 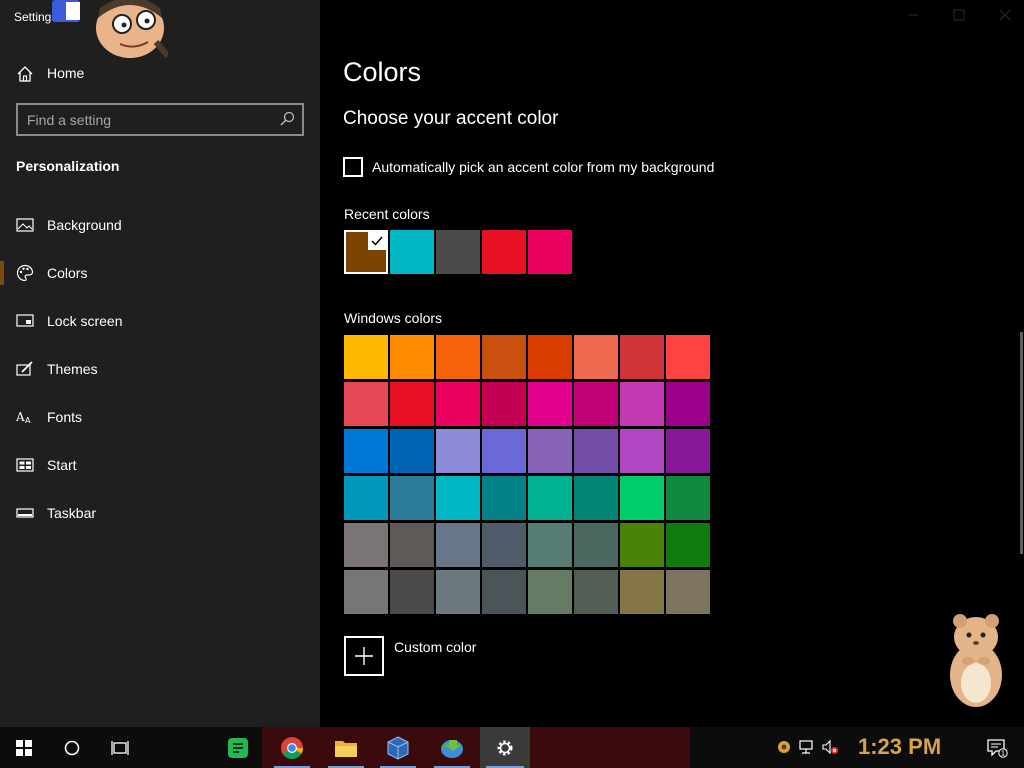 What do you see at coordinates (160, 74) in the screenshot?
I see `home-nav-item: Home` at bounding box center [160, 74].